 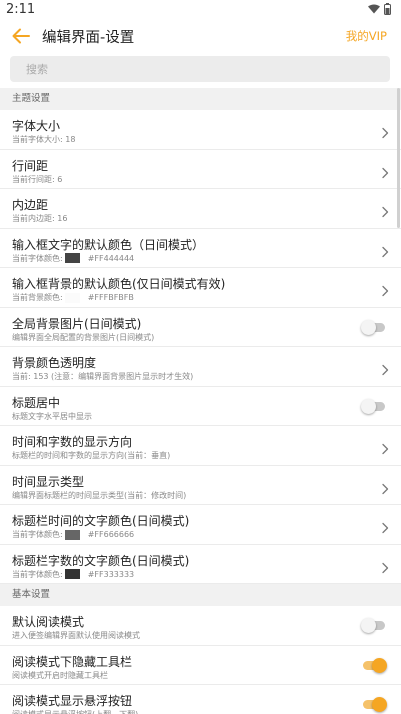 I want to click on search-input, so click(x=200, y=69).